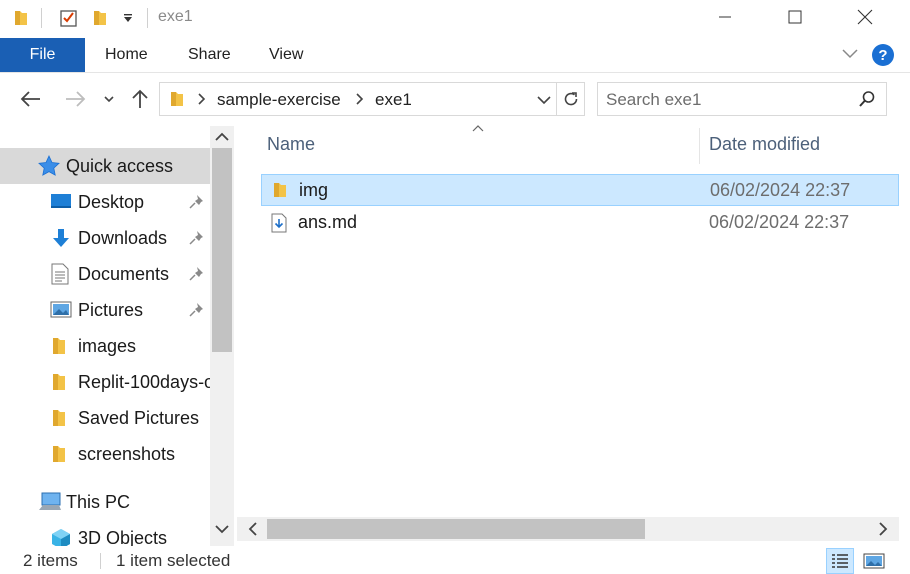 This screenshot has height=574, width=910. Describe the element at coordinates (173, 560) in the screenshot. I see `selection-count: 1 item selected` at that location.